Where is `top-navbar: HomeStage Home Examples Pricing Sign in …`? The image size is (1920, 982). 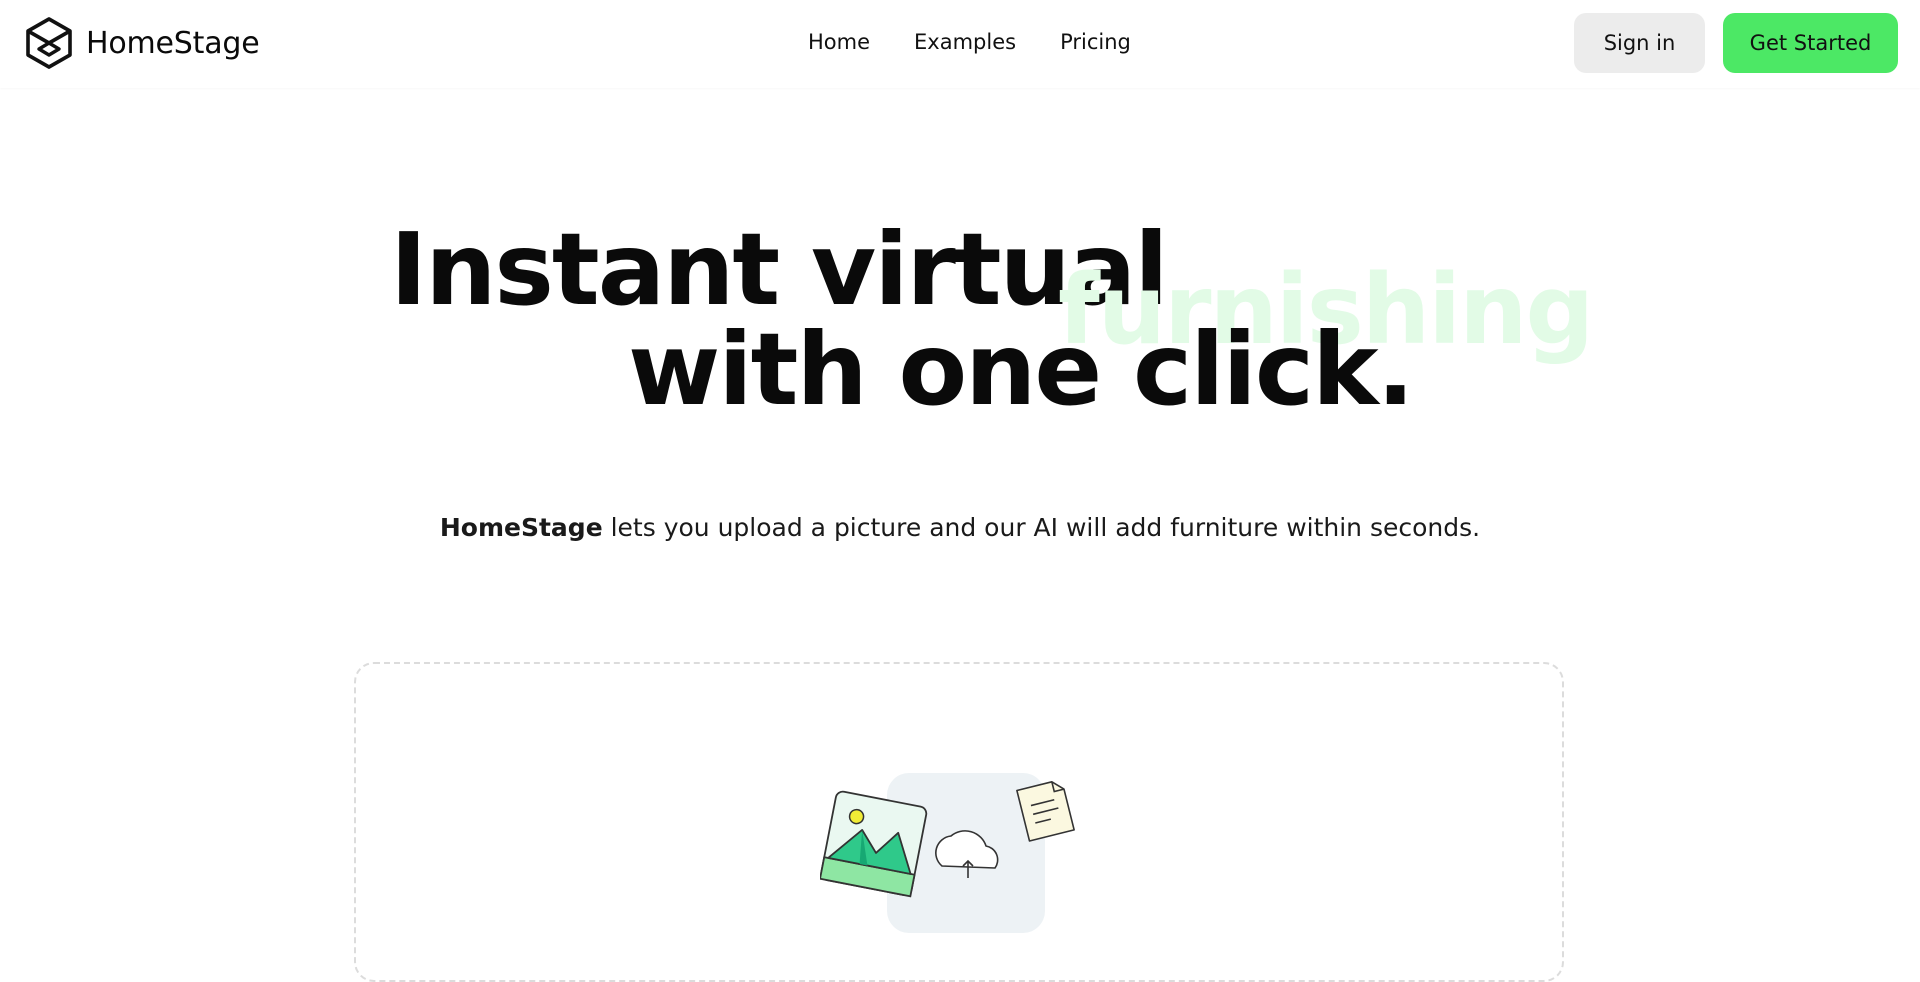 top-navbar: HomeStage Home Examples Pricing Sign in … is located at coordinates (960, 44).